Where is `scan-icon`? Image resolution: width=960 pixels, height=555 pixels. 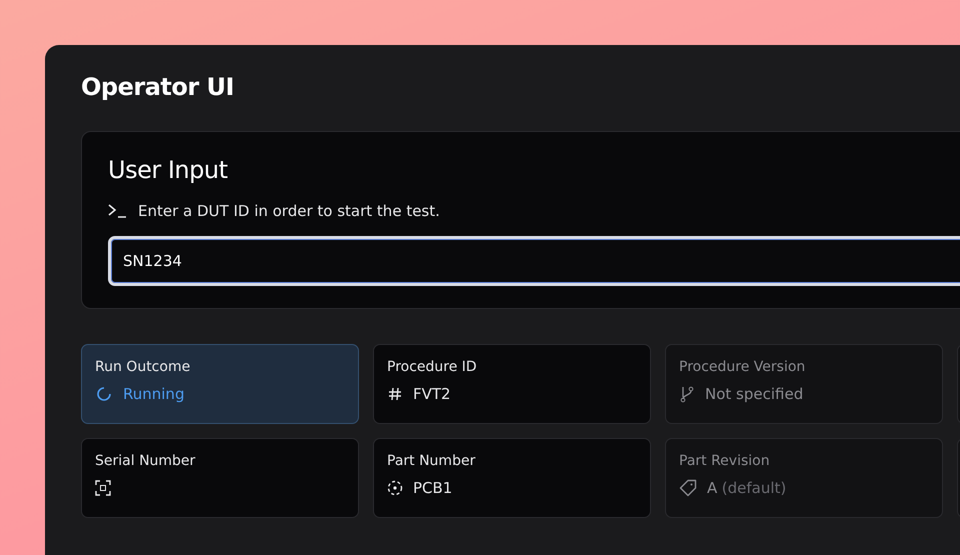
scan-icon is located at coordinates (103, 488).